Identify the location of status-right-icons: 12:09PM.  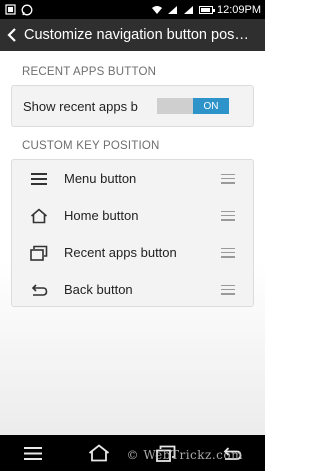
(206, 10).